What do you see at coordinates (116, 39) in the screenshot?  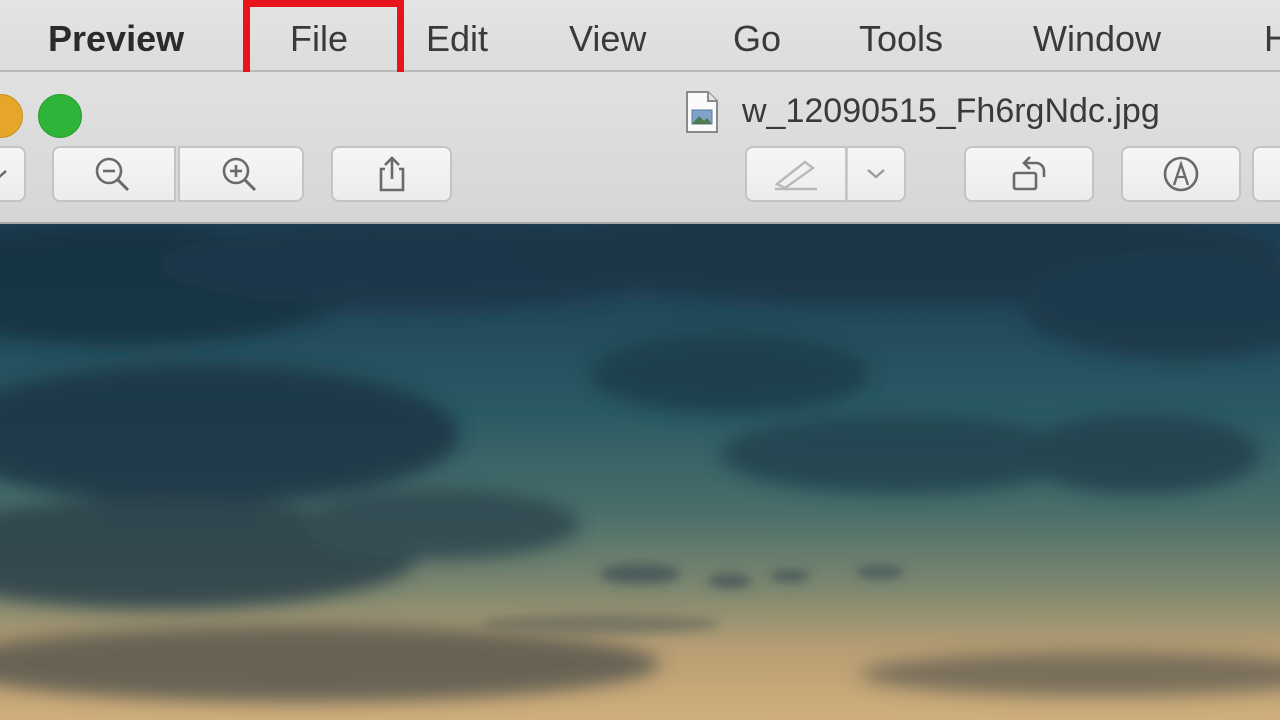 I see `menu-preview: Preview` at bounding box center [116, 39].